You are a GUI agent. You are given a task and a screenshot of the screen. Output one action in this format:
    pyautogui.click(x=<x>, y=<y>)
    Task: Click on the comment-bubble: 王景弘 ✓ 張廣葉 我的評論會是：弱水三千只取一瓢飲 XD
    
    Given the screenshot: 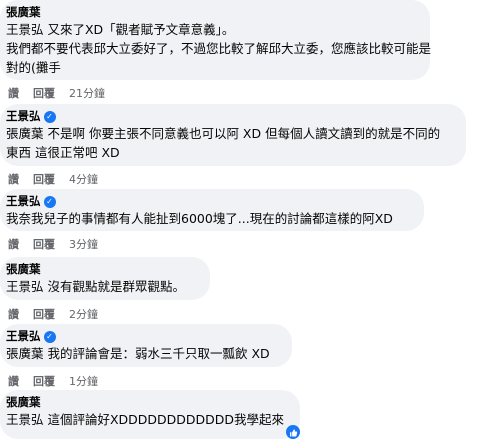 What is the action you would take?
    pyautogui.click(x=146, y=345)
    